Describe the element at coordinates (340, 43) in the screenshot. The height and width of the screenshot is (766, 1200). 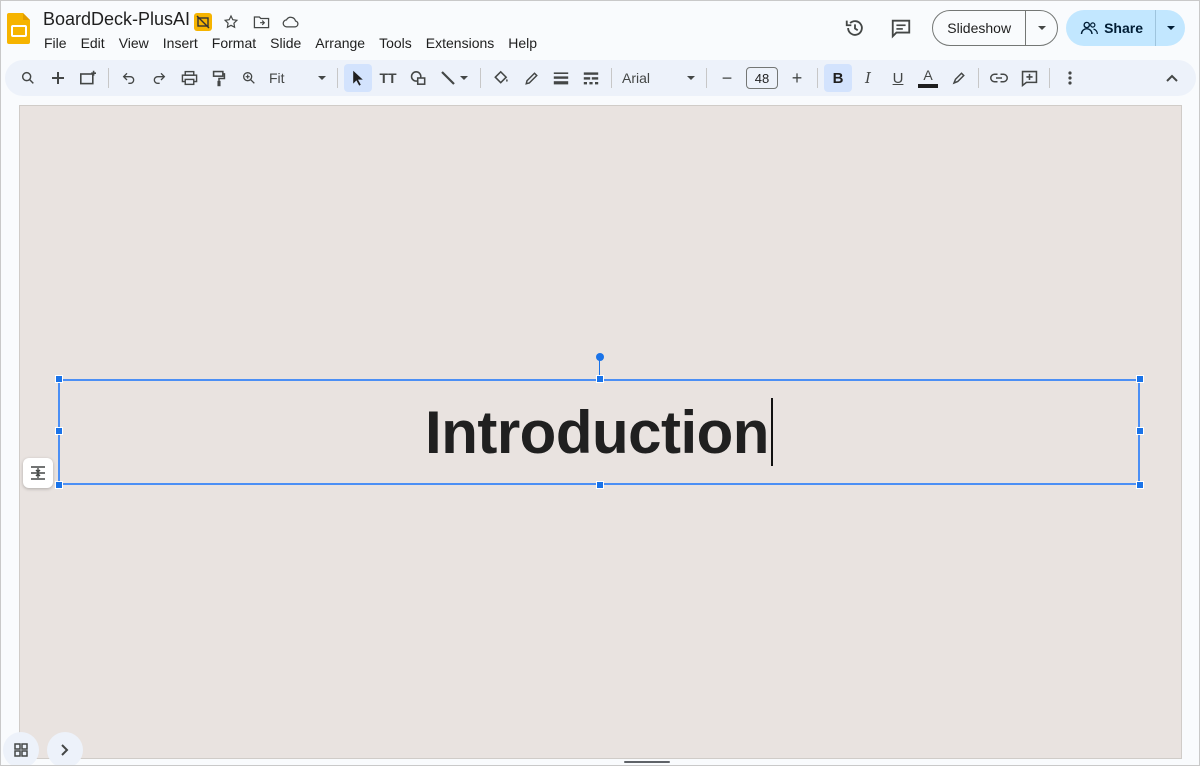
I see `menu-arrange: Arrange` at that location.